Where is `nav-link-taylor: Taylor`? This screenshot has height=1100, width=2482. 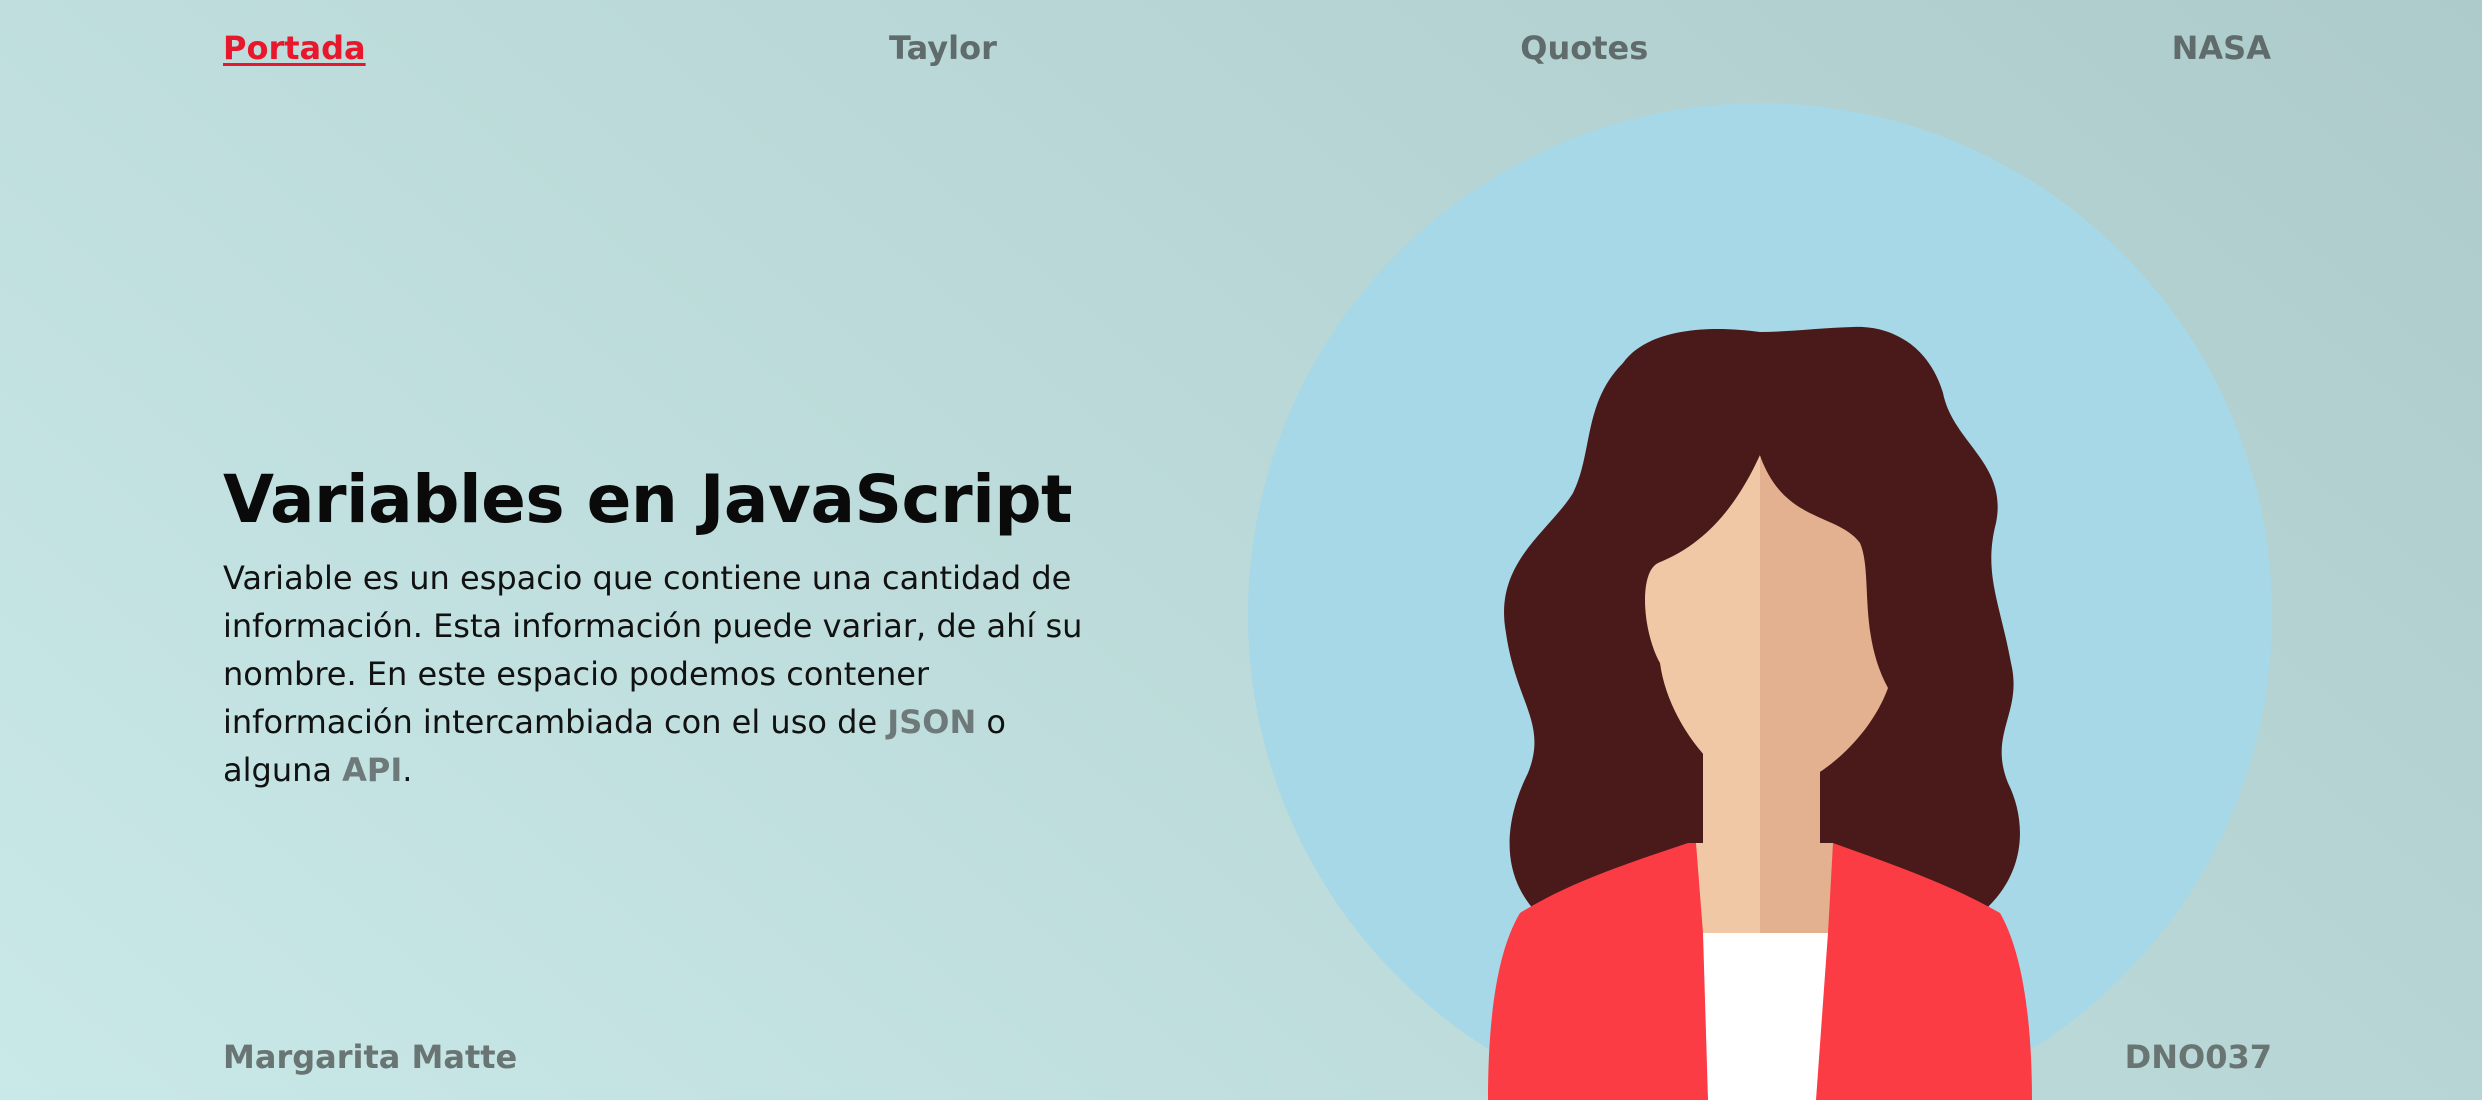 nav-link-taylor: Taylor is located at coordinates (943, 48).